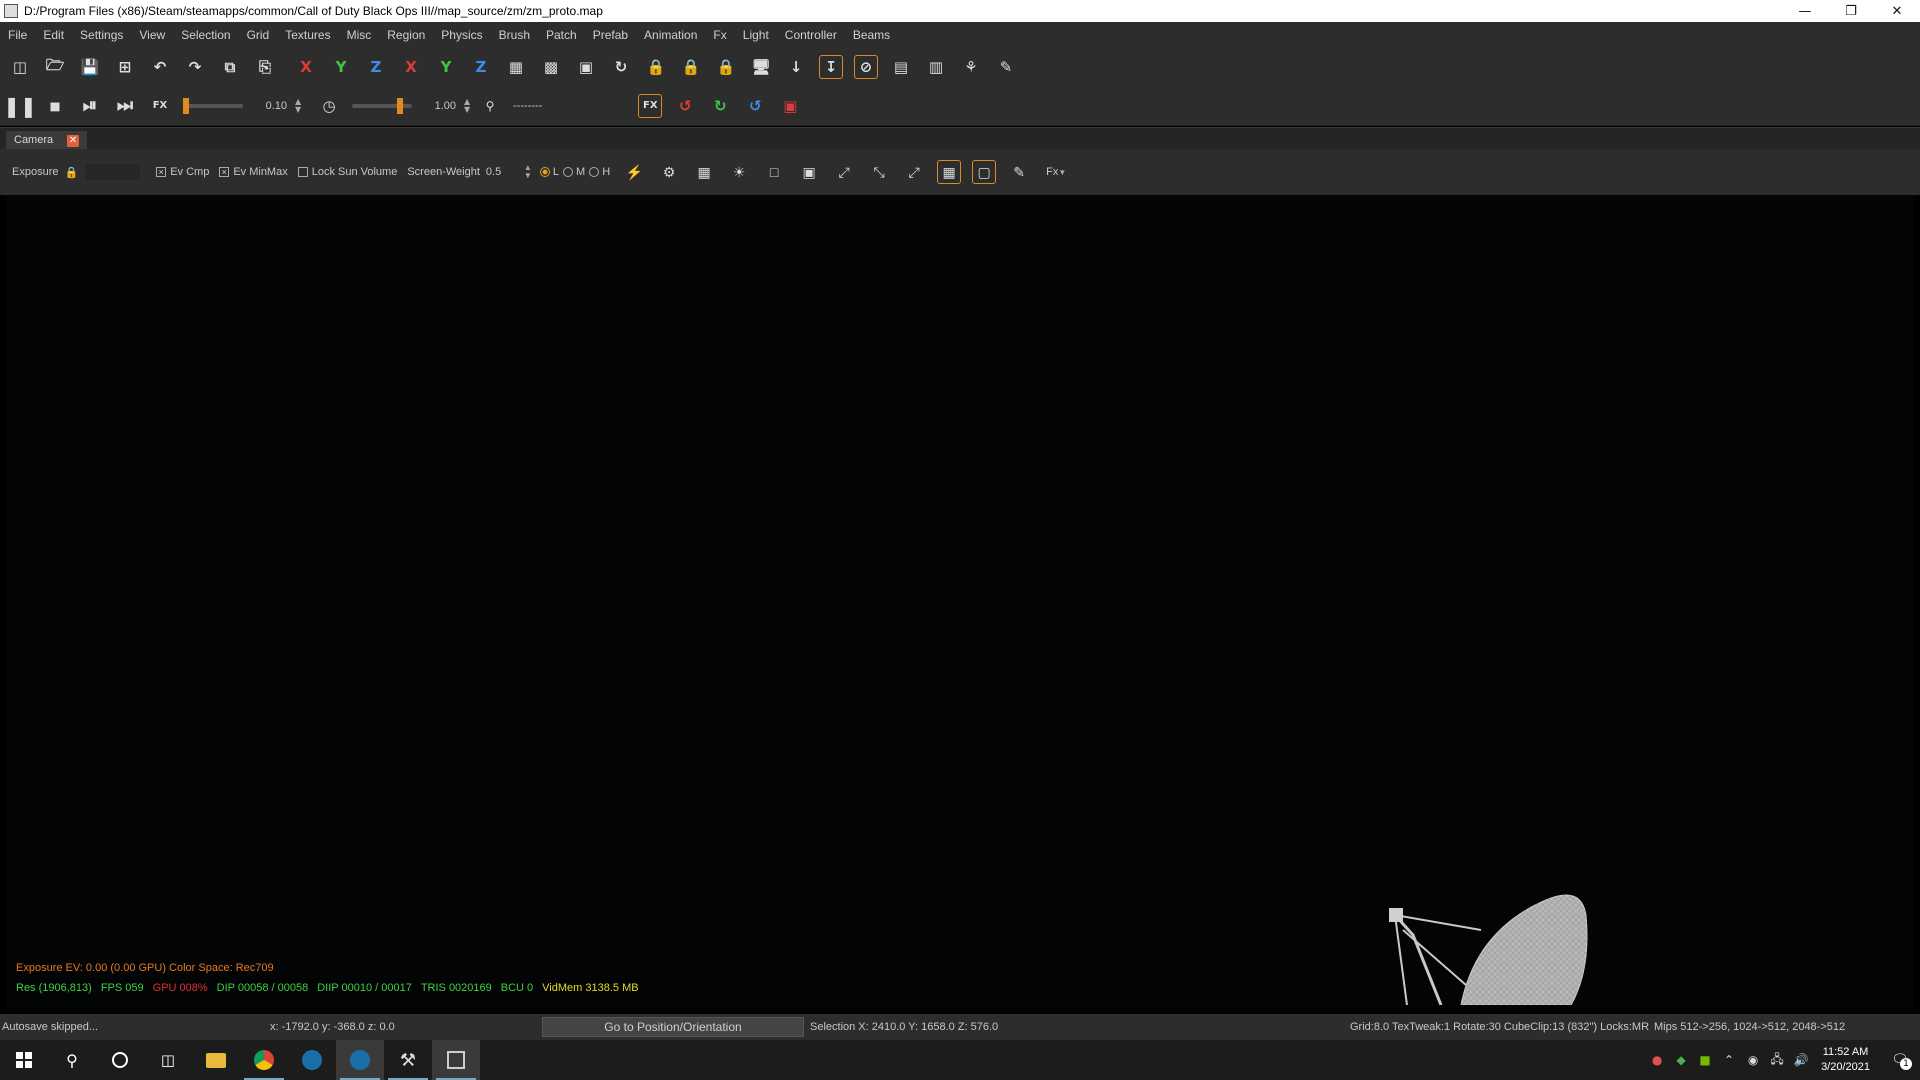 This screenshot has height=1080, width=1920. What do you see at coordinates (468, 105) in the screenshot?
I see `speed-spinner: ▲ ▼` at bounding box center [468, 105].